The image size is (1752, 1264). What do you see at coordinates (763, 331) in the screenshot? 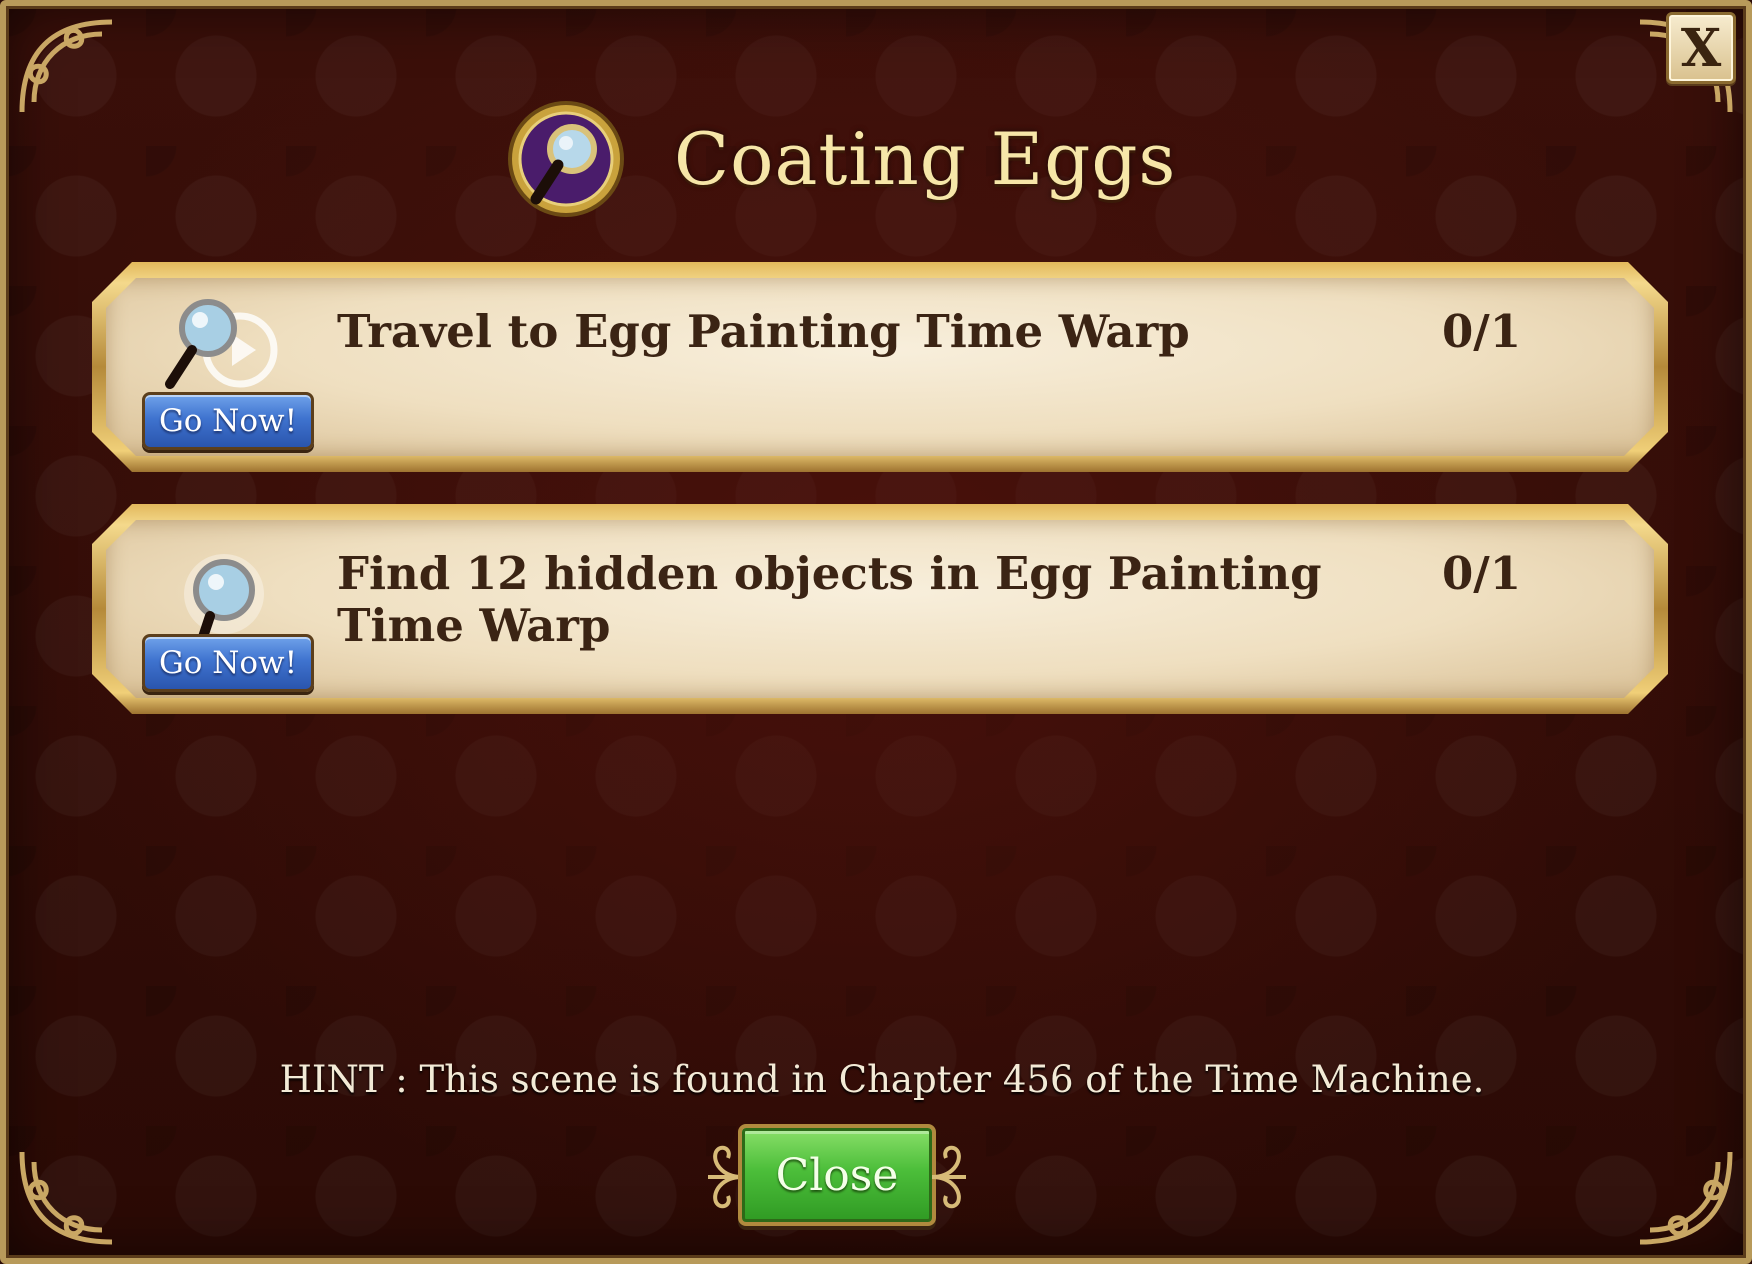
I see `task-description: Travel to Egg Painting Time Warp` at bounding box center [763, 331].